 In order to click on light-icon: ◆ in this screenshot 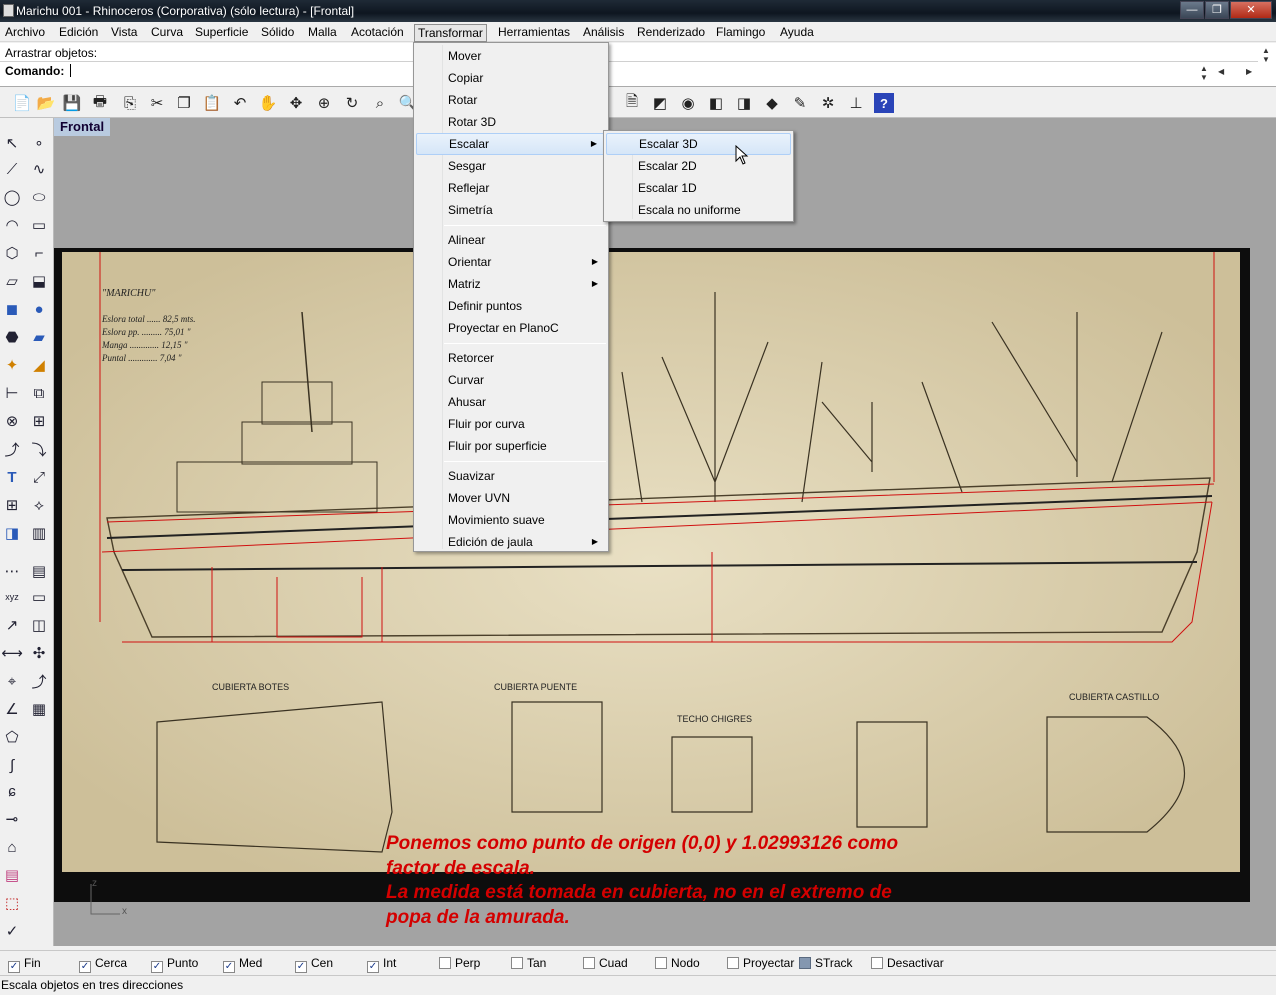, I will do `click(772, 103)`.